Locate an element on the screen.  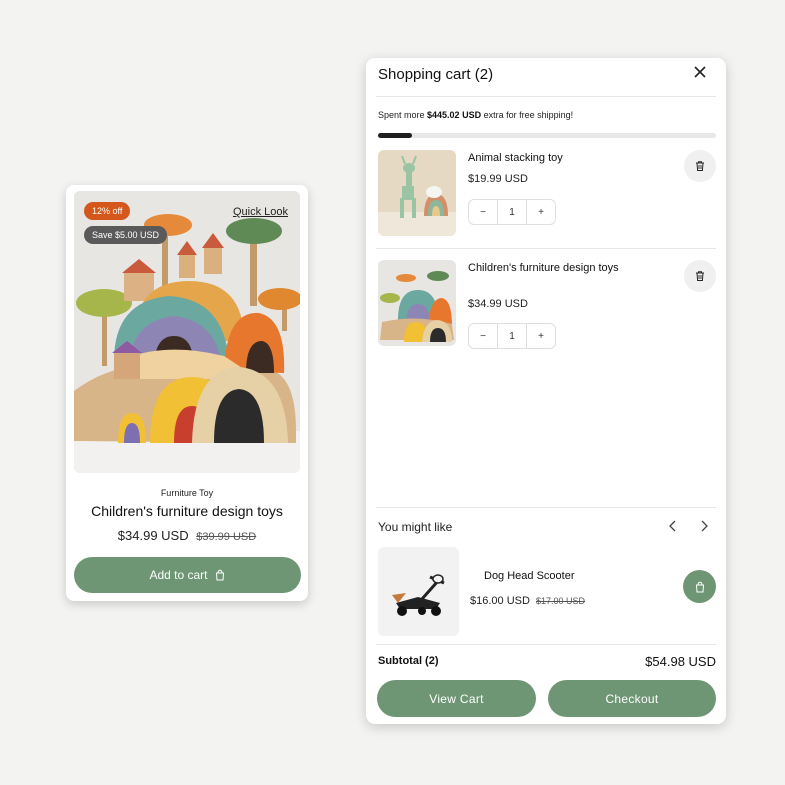
recommendation-price: $16.00 USD is located at coordinates (500, 601).